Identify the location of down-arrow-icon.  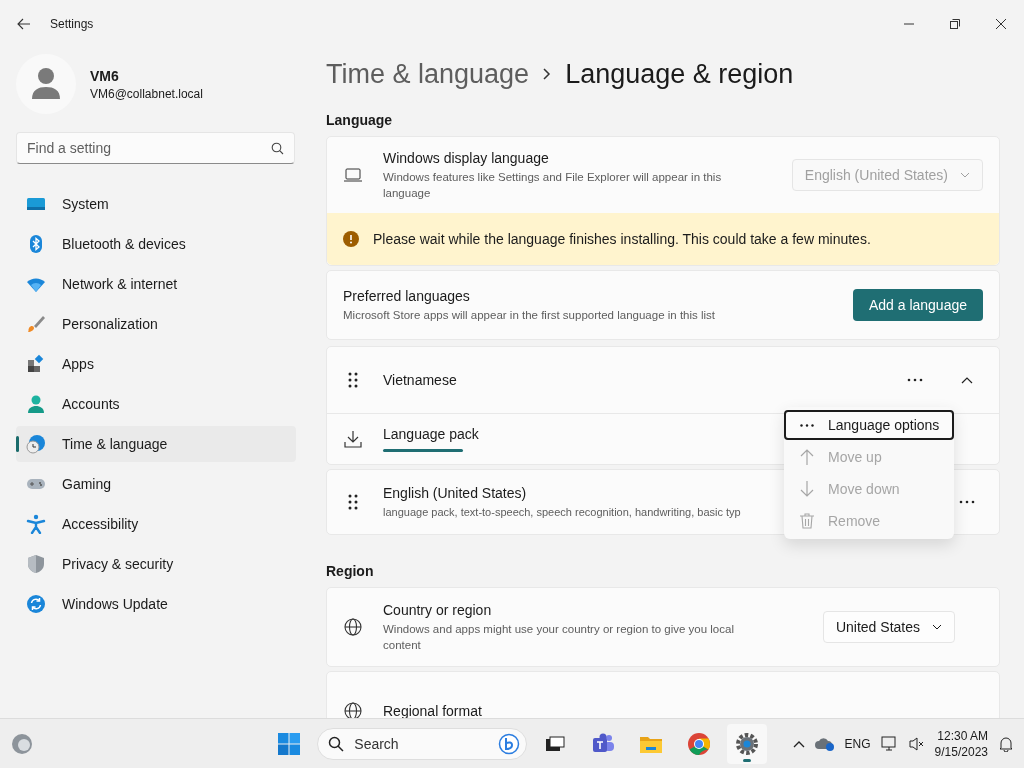
(807, 489).